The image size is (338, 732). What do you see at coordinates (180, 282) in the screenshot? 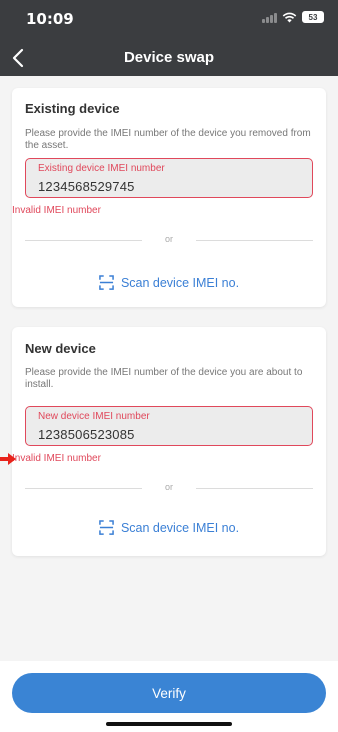
I see `existing-scan-label: Scan device IMEI no.` at bounding box center [180, 282].